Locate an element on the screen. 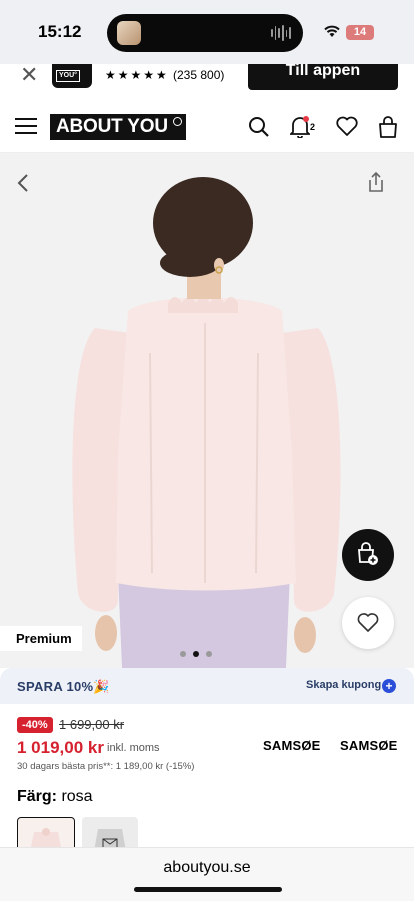 The image size is (414, 901). notification-count: 2 is located at coordinates (313, 127).